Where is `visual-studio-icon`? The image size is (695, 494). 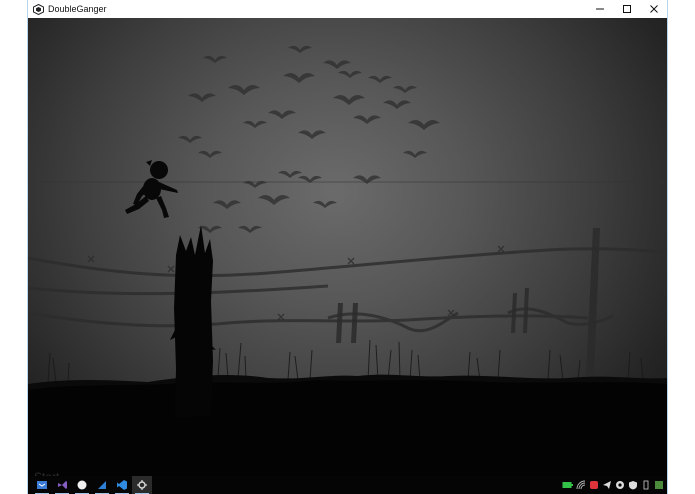 visual-studio-icon is located at coordinates (62, 485).